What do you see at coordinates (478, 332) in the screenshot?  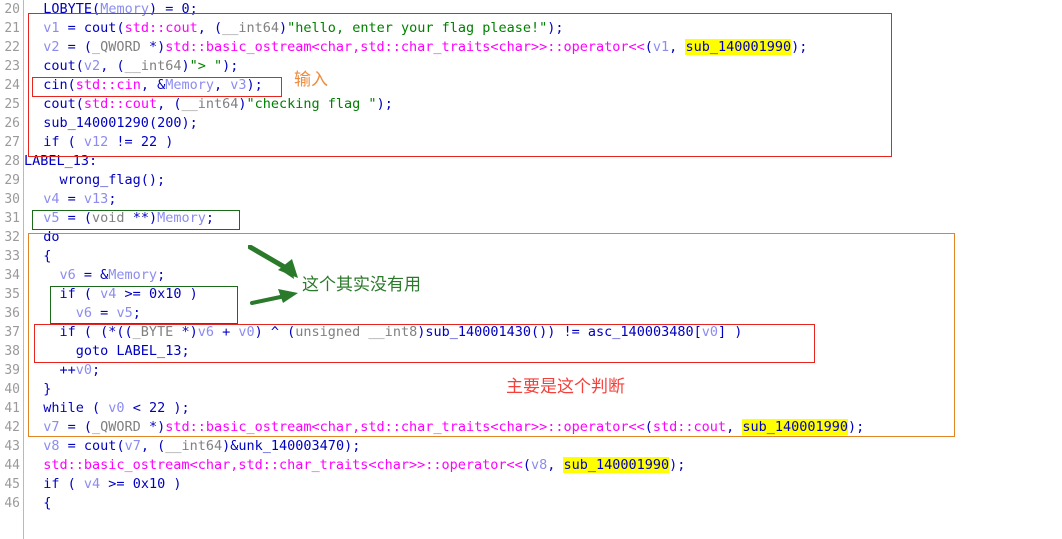 I see `tok-function-sub-140001430: sub_140001430` at bounding box center [478, 332].